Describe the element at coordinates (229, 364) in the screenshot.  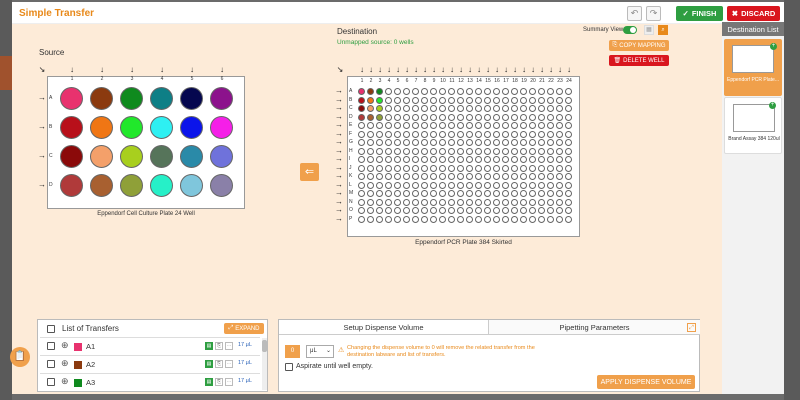
I see `more-options-icon: ⋯` at that location.